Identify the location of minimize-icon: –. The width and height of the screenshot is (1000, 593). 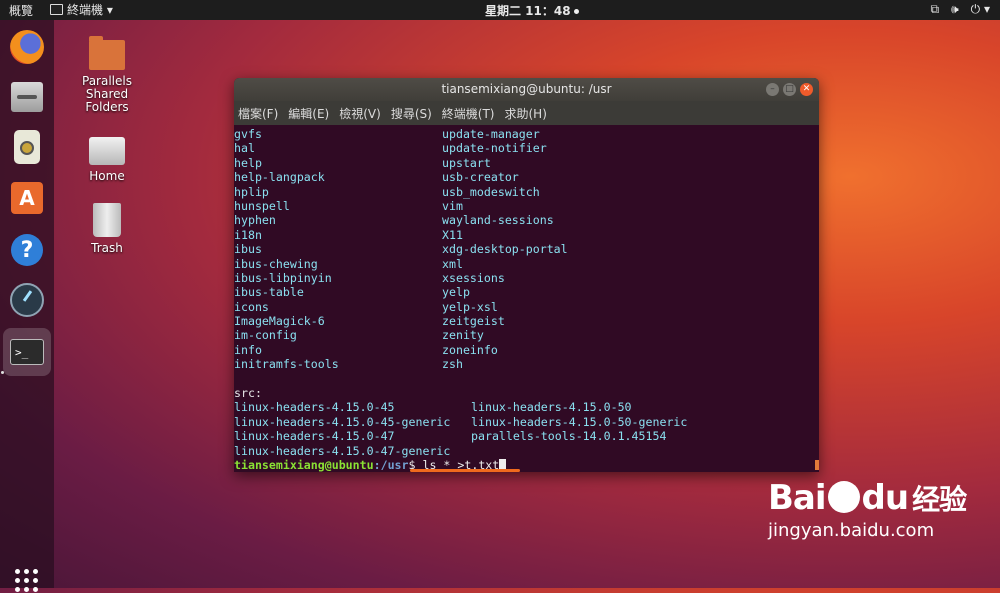
(772, 89).